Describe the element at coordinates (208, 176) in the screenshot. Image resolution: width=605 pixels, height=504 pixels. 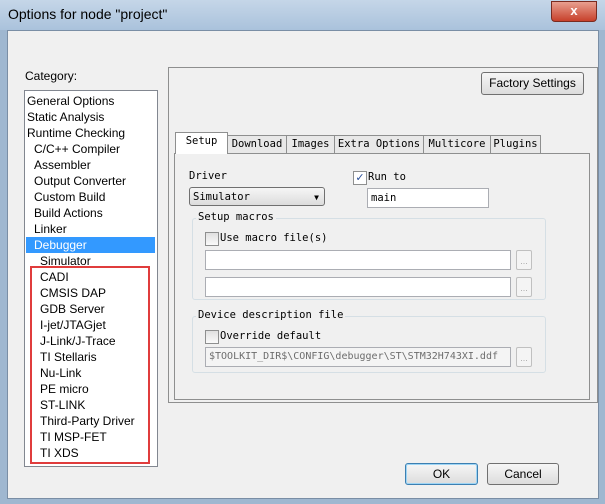
I see `driver-label: Driver` at that location.